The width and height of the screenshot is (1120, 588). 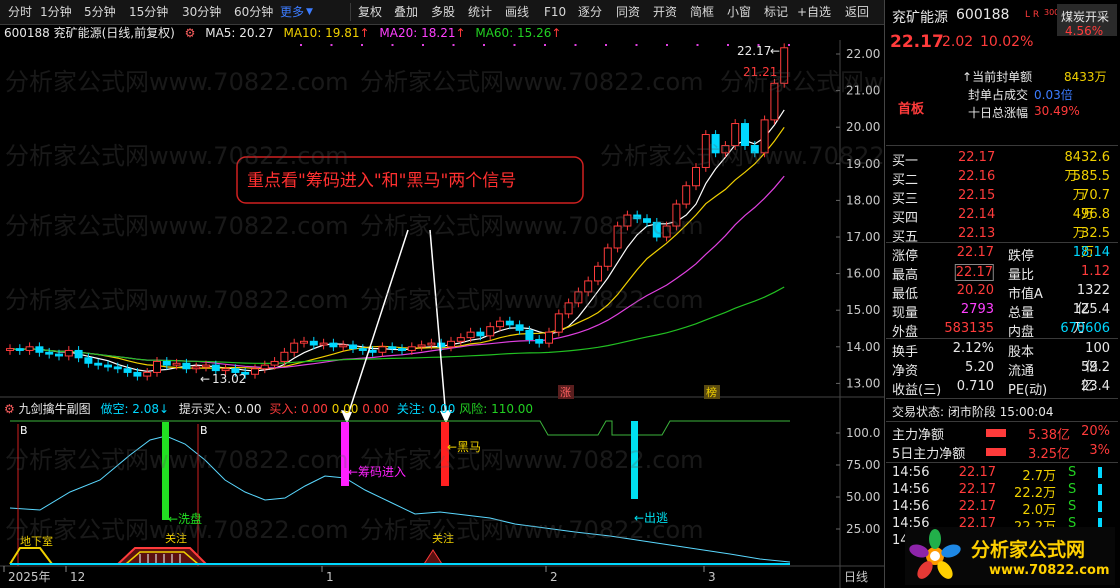 I want to click on tool-kaizi: 开资, so click(x=665, y=12).